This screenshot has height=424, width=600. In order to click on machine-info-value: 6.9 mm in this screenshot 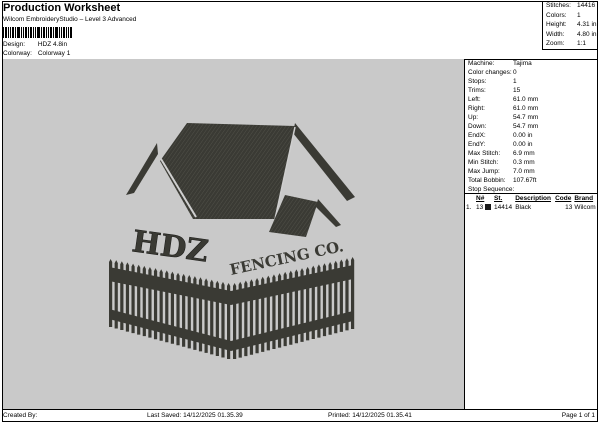, I will do `click(524, 153)`.